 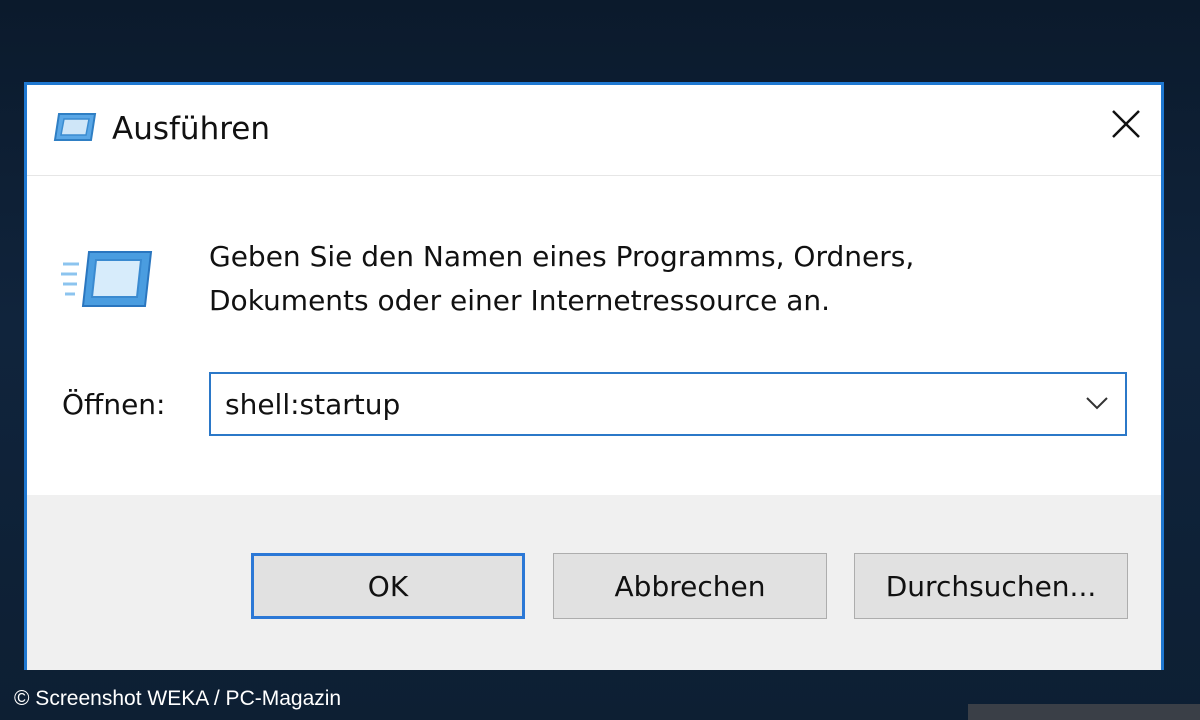 I want to click on taskbar-fragment, so click(x=1084, y=712).